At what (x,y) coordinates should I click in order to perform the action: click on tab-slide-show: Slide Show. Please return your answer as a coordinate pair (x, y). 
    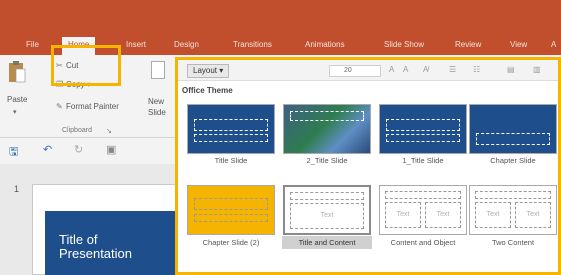
    Looking at the image, I should click on (404, 44).